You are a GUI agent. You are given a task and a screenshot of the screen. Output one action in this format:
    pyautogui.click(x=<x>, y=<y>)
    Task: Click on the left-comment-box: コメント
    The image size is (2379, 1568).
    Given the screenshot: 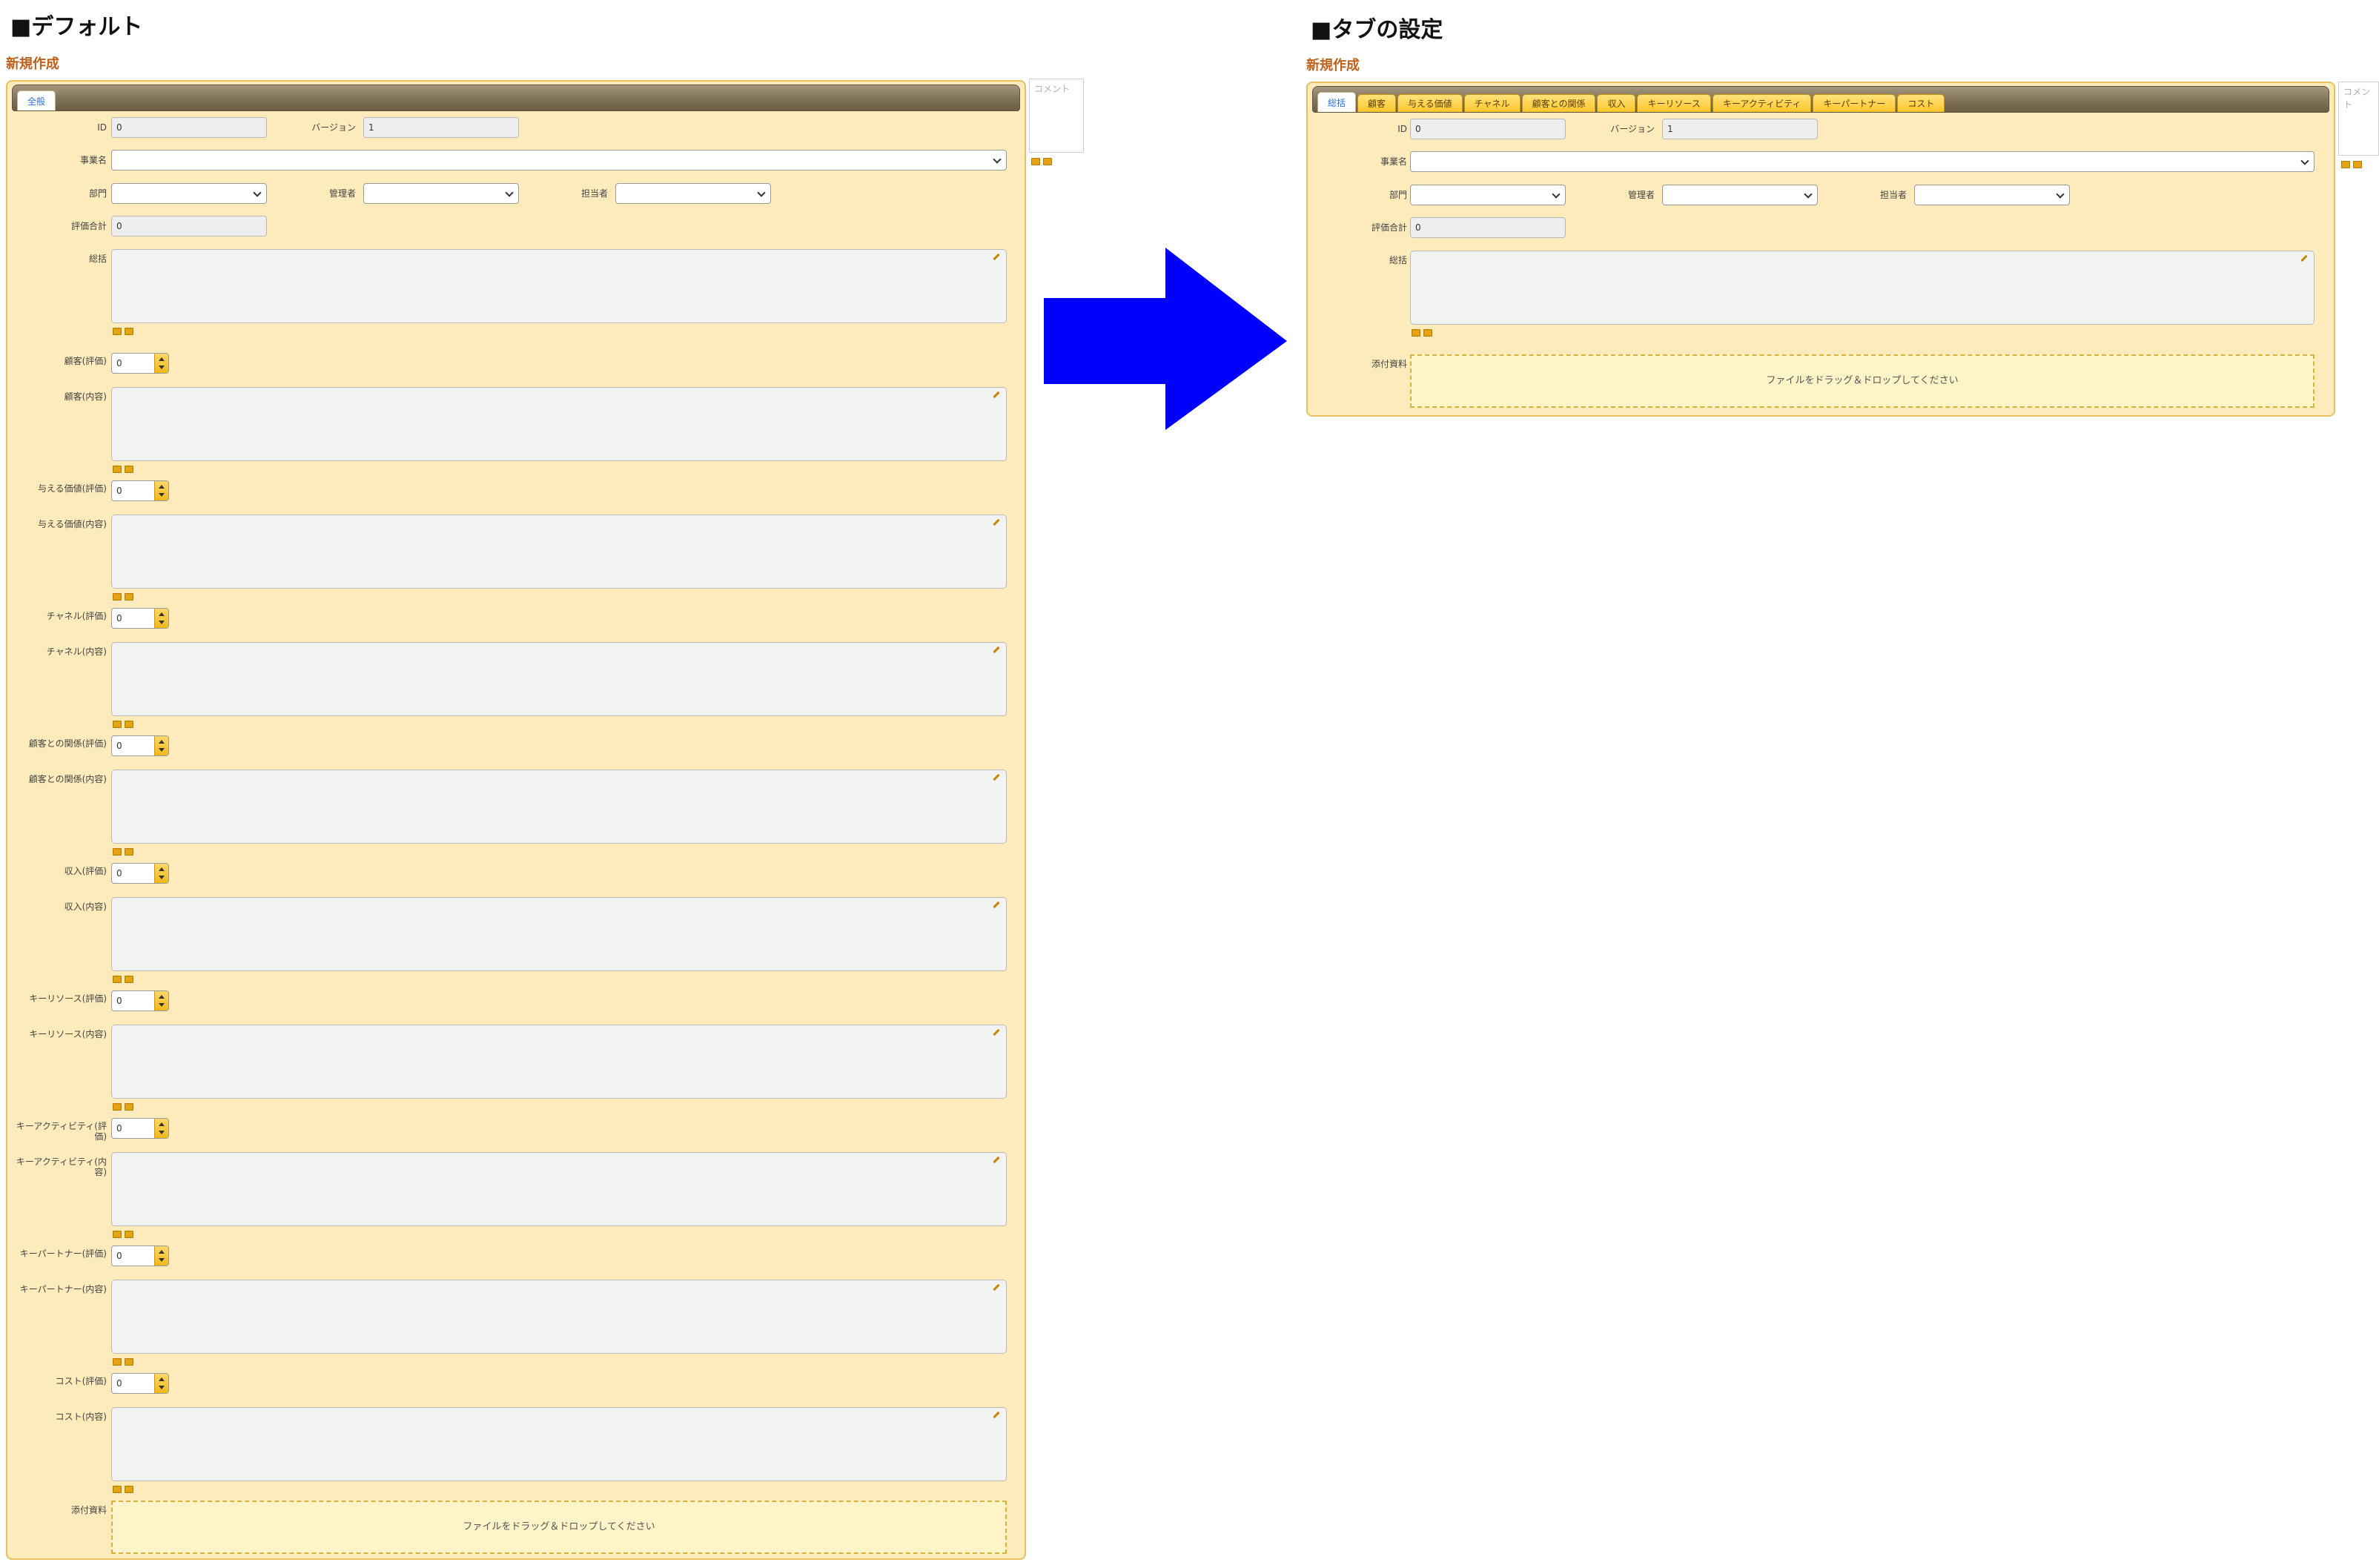 What is the action you would take?
    pyautogui.click(x=1056, y=116)
    